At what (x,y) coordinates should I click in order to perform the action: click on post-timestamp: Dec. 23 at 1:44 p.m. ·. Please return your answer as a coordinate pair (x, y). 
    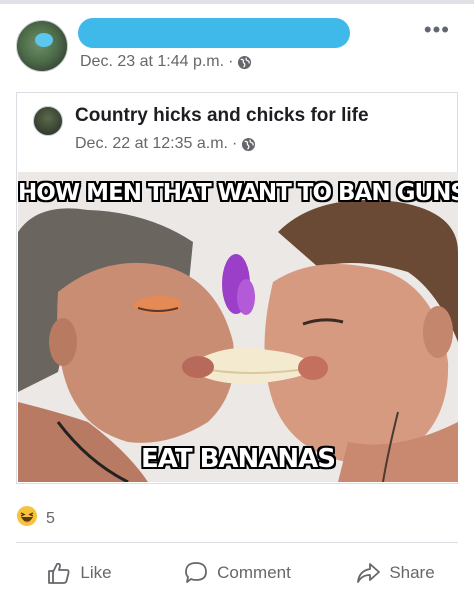
    Looking at the image, I should click on (166, 62).